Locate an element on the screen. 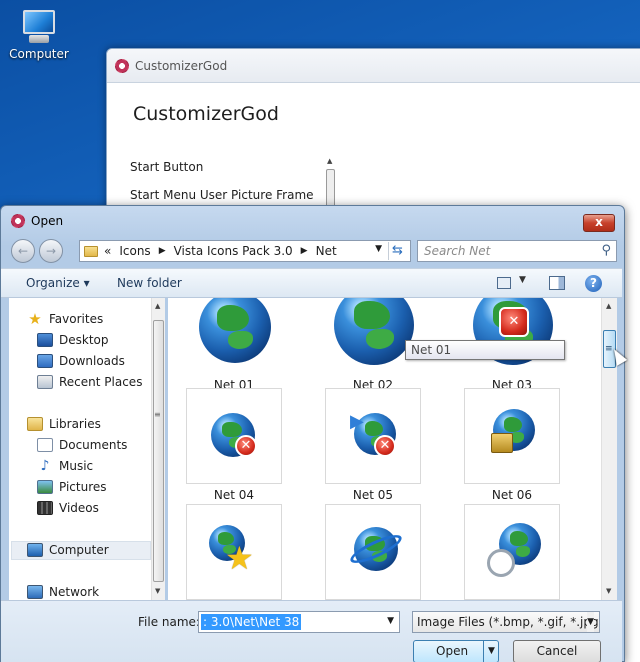 The width and height of the screenshot is (640, 662). open-button-label: Open is located at coordinates (452, 651).